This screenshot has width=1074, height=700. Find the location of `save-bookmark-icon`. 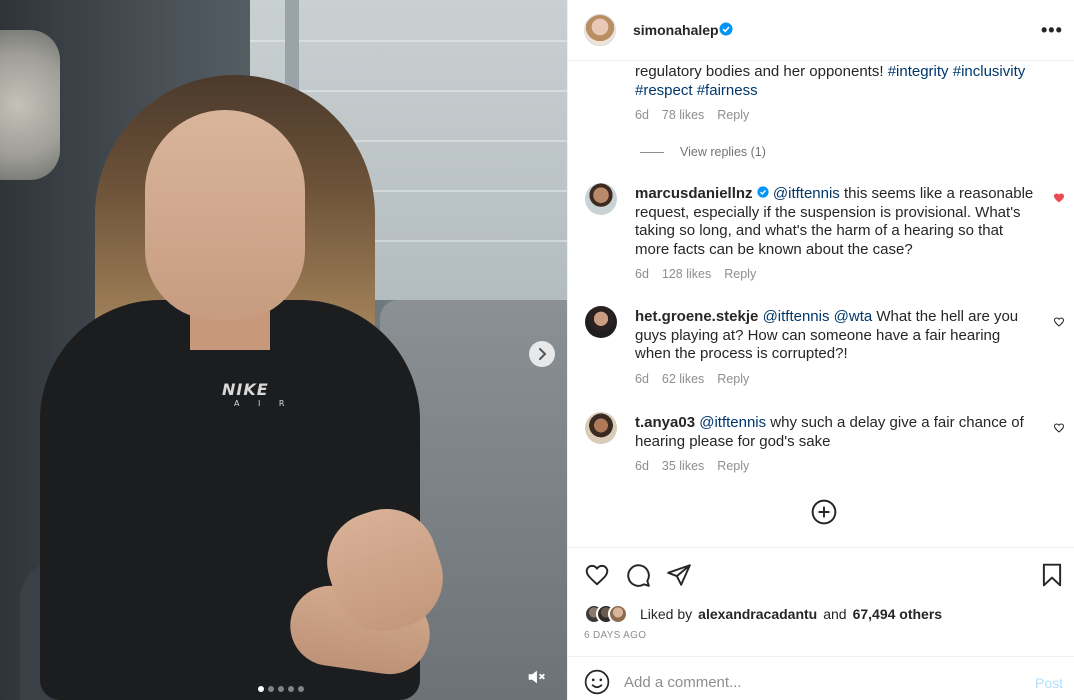

save-bookmark-icon is located at coordinates (1052, 575).